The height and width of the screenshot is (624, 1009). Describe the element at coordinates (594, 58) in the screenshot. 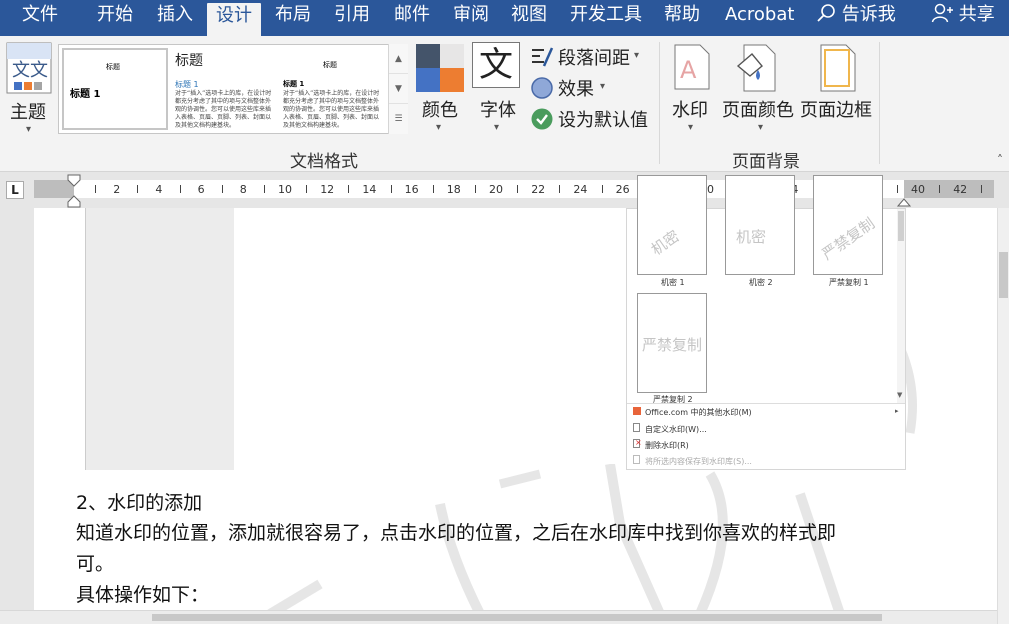

I see `paragraph-spacing-label: 段落间距` at that location.